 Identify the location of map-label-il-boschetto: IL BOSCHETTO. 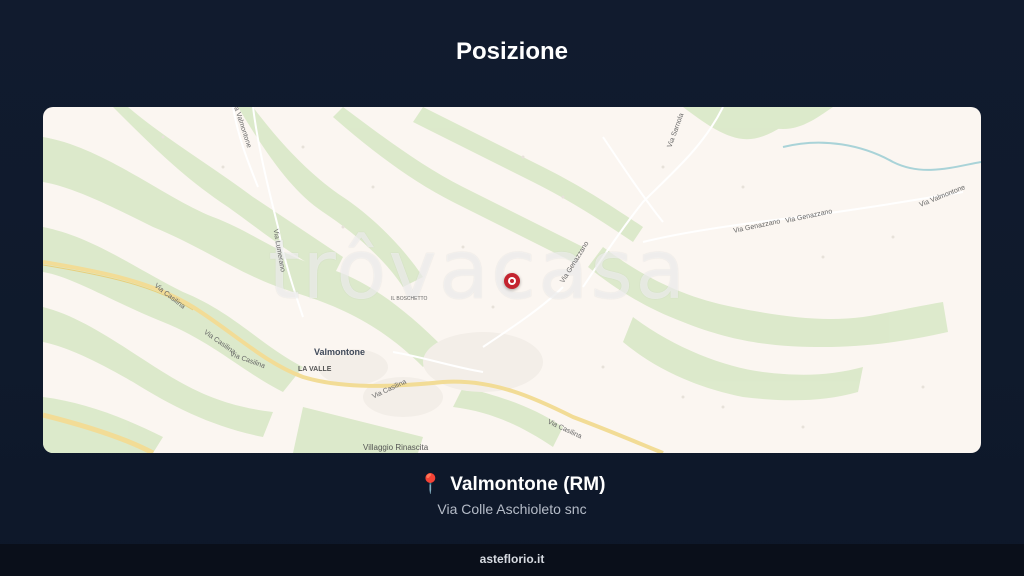
(409, 299).